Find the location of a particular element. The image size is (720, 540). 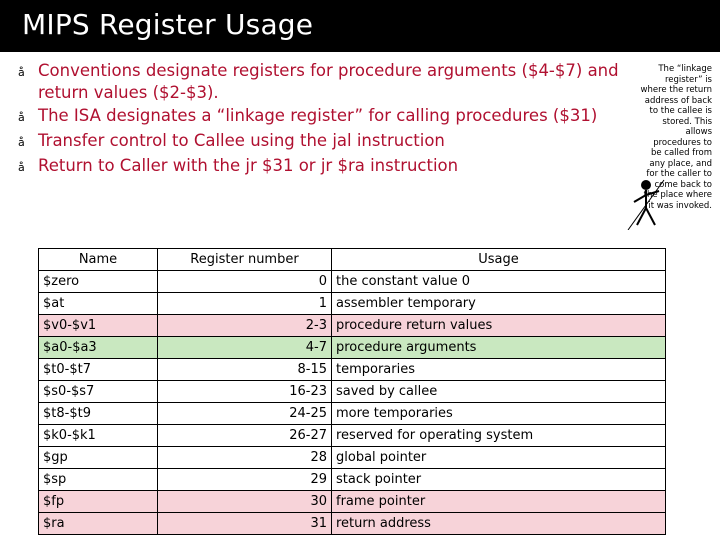

cell-register-number: 8-15 is located at coordinates (244, 369).